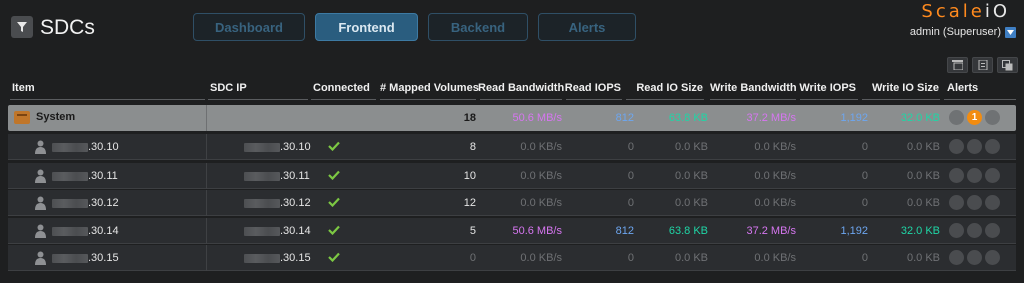  Describe the element at coordinates (854, 231) in the screenshot. I see `write-iops: 1,192` at that location.